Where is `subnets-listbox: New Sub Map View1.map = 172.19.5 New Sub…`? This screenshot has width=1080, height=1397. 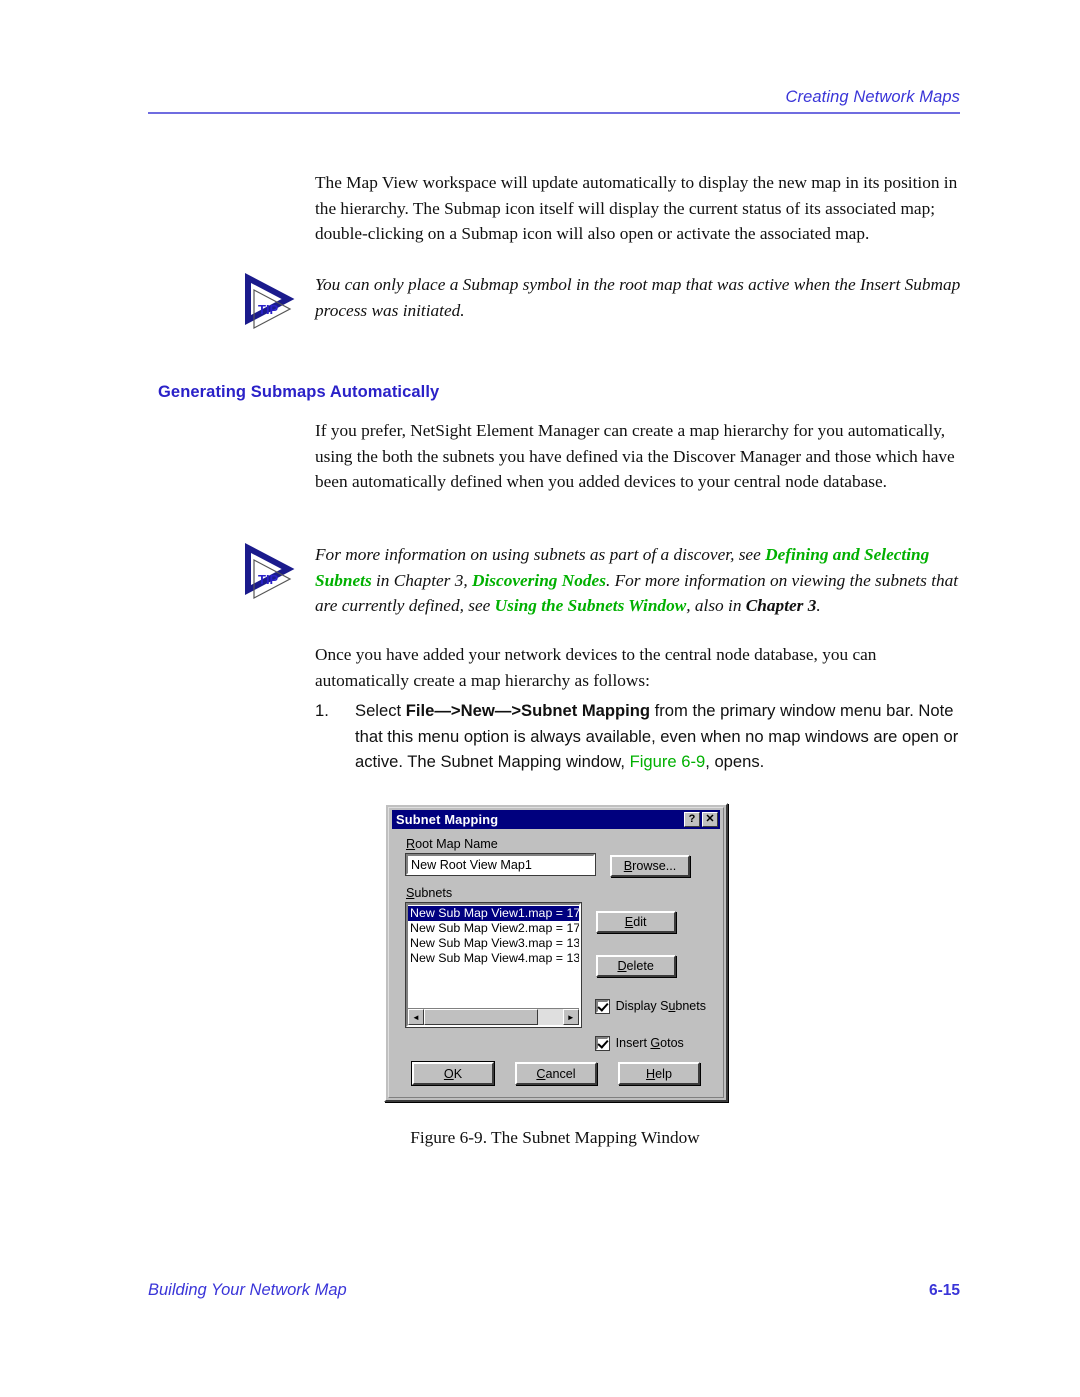
subnets-listbox: New Sub Map View1.map = 172.19.5 New Sub… is located at coordinates (493, 965).